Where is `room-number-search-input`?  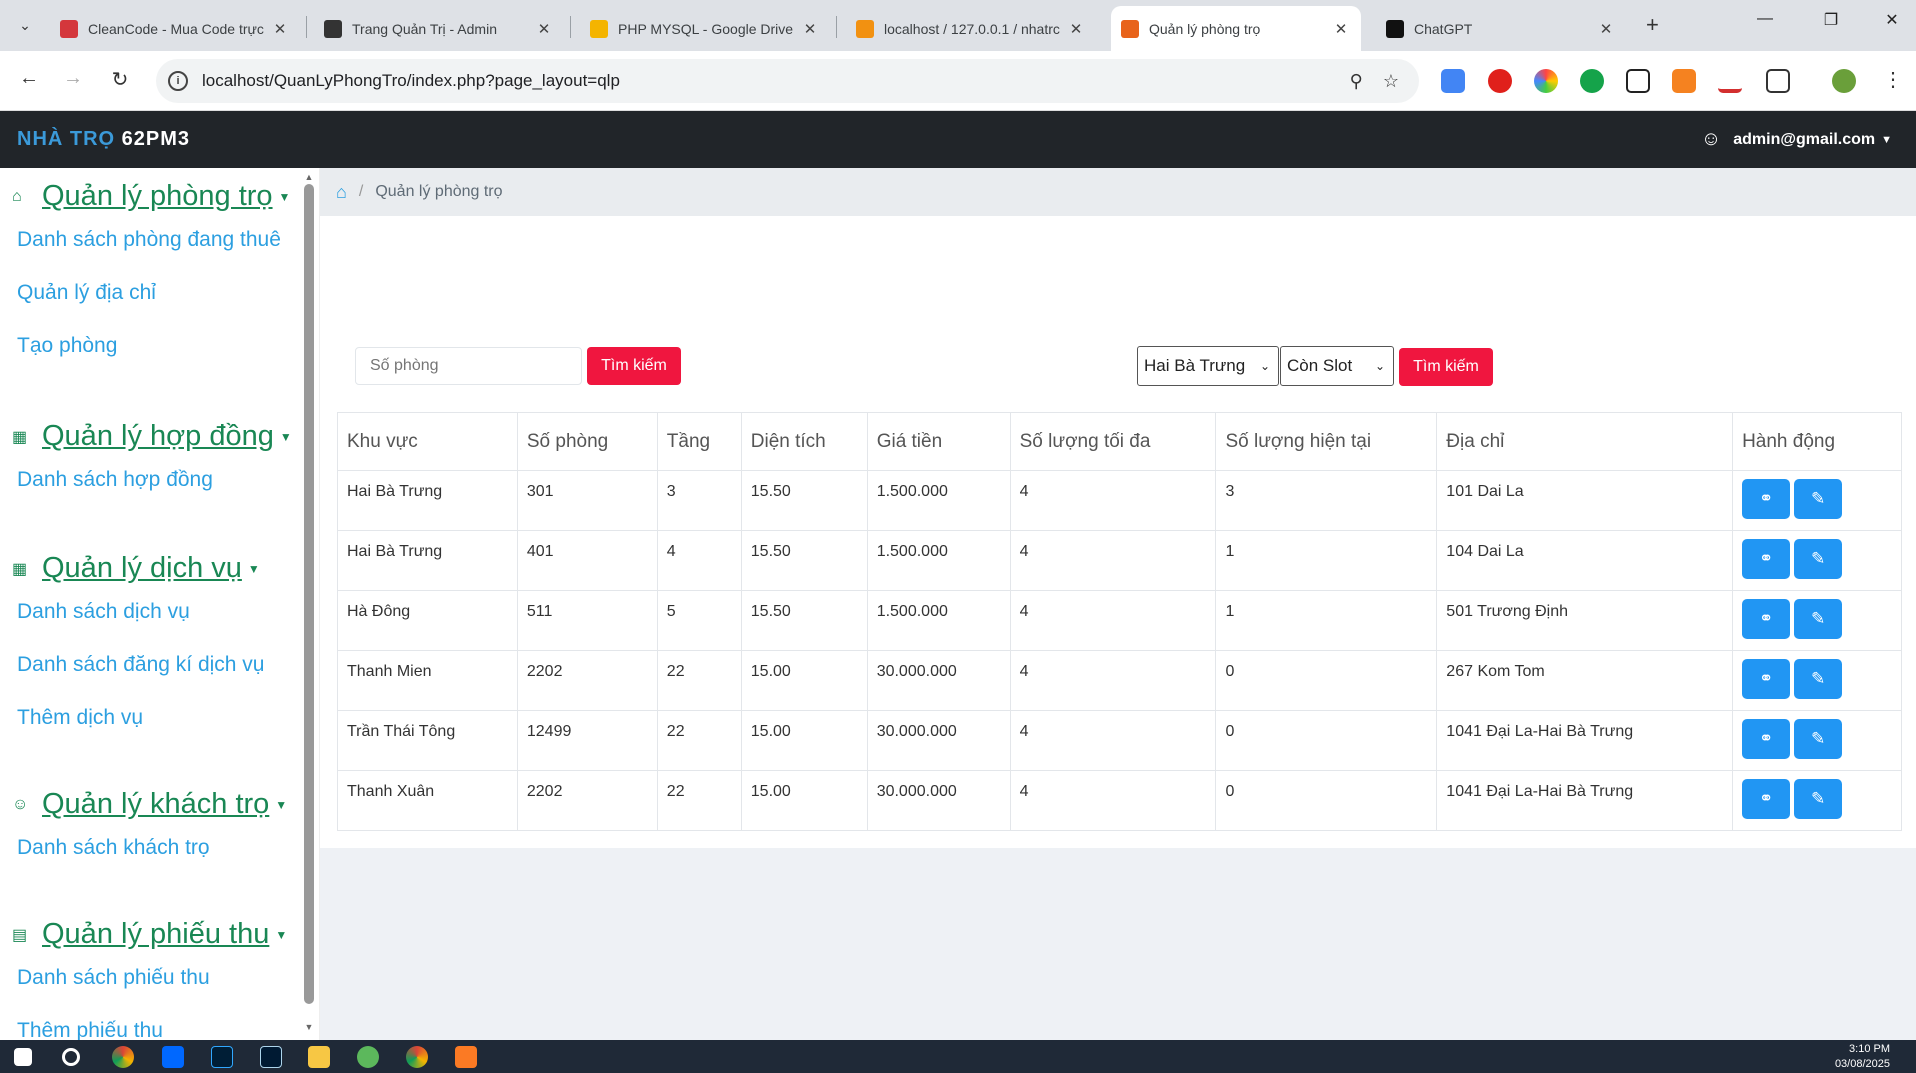 room-number-search-input is located at coordinates (468, 366).